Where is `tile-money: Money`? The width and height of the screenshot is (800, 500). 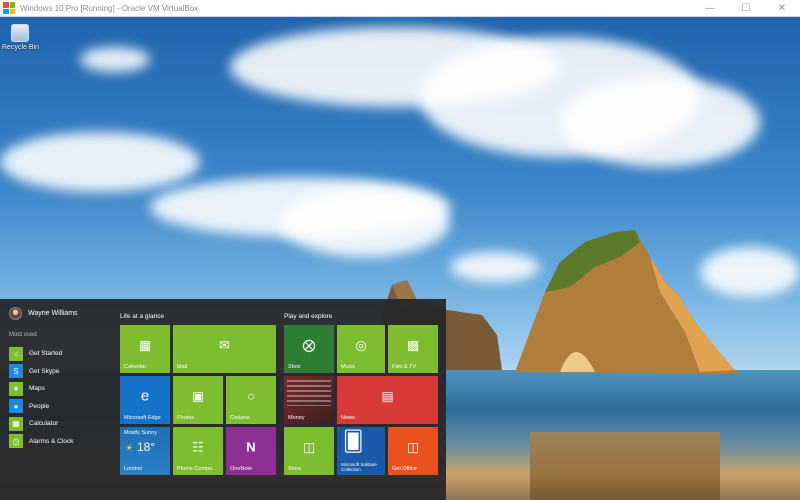 tile-money: Money is located at coordinates (309, 400).